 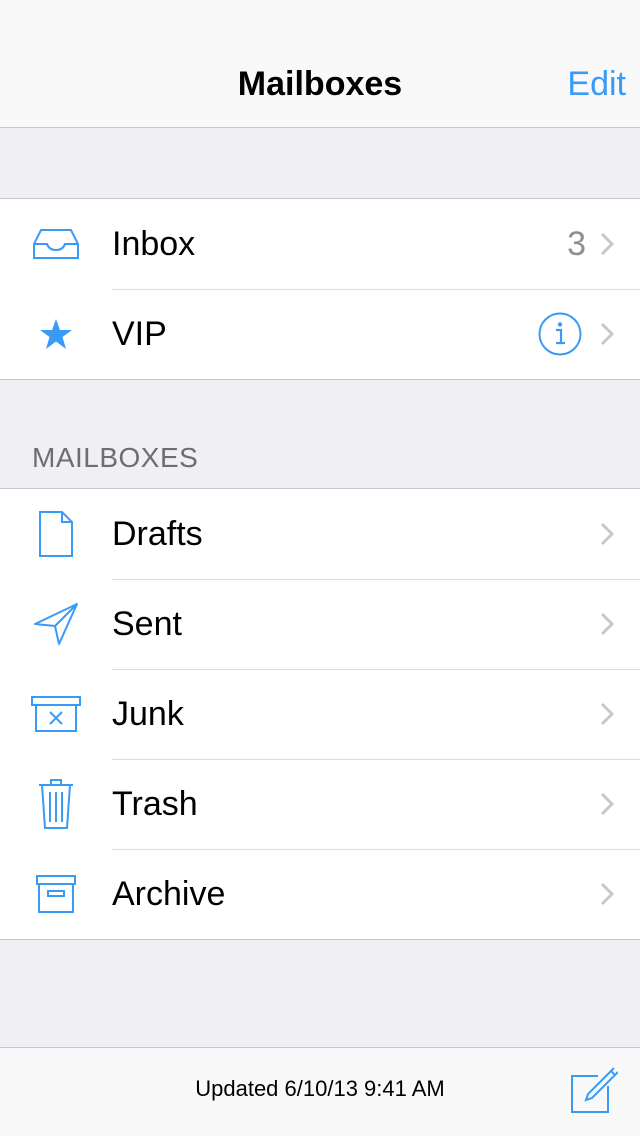 I want to click on mailbox-row-archive: Archive, so click(x=320, y=894).